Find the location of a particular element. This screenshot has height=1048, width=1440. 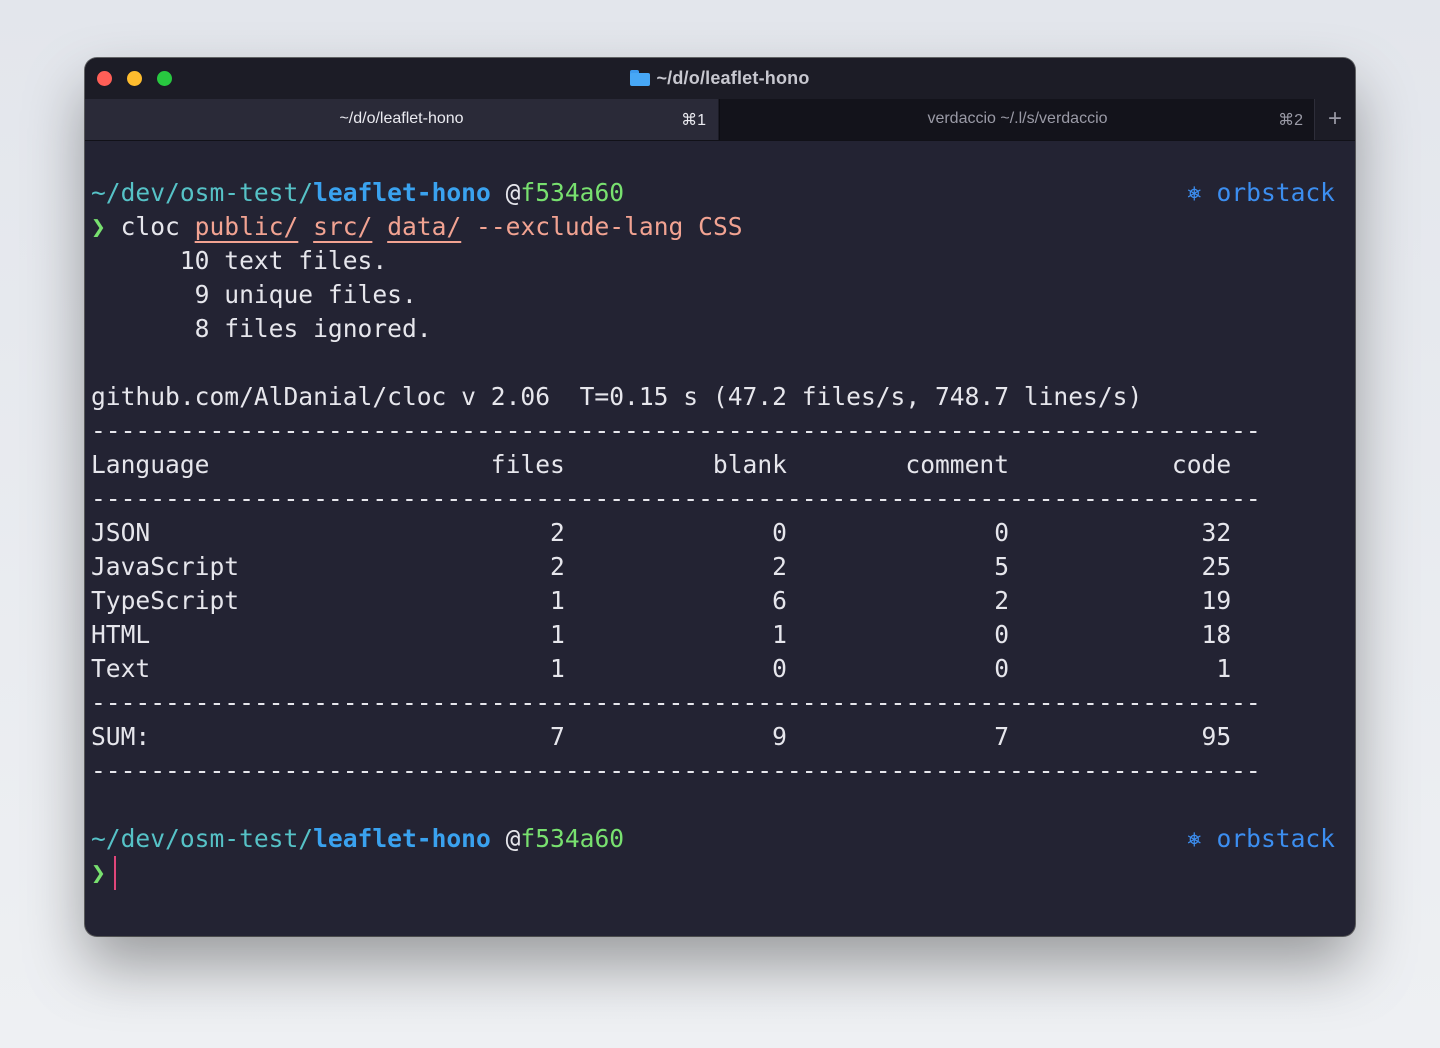

table-row: TypeScript 1 6 2 19 is located at coordinates (723, 601).